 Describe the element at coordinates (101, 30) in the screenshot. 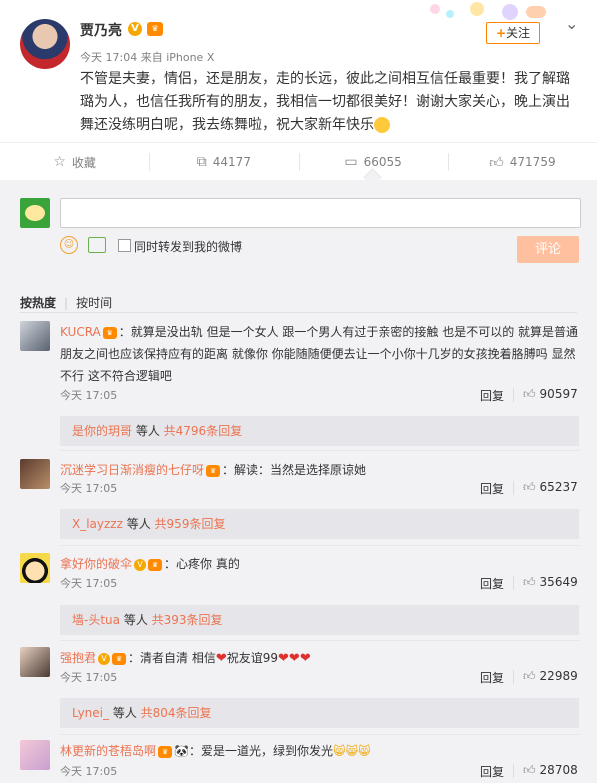

I see `author-name: 贾乃亮` at that location.